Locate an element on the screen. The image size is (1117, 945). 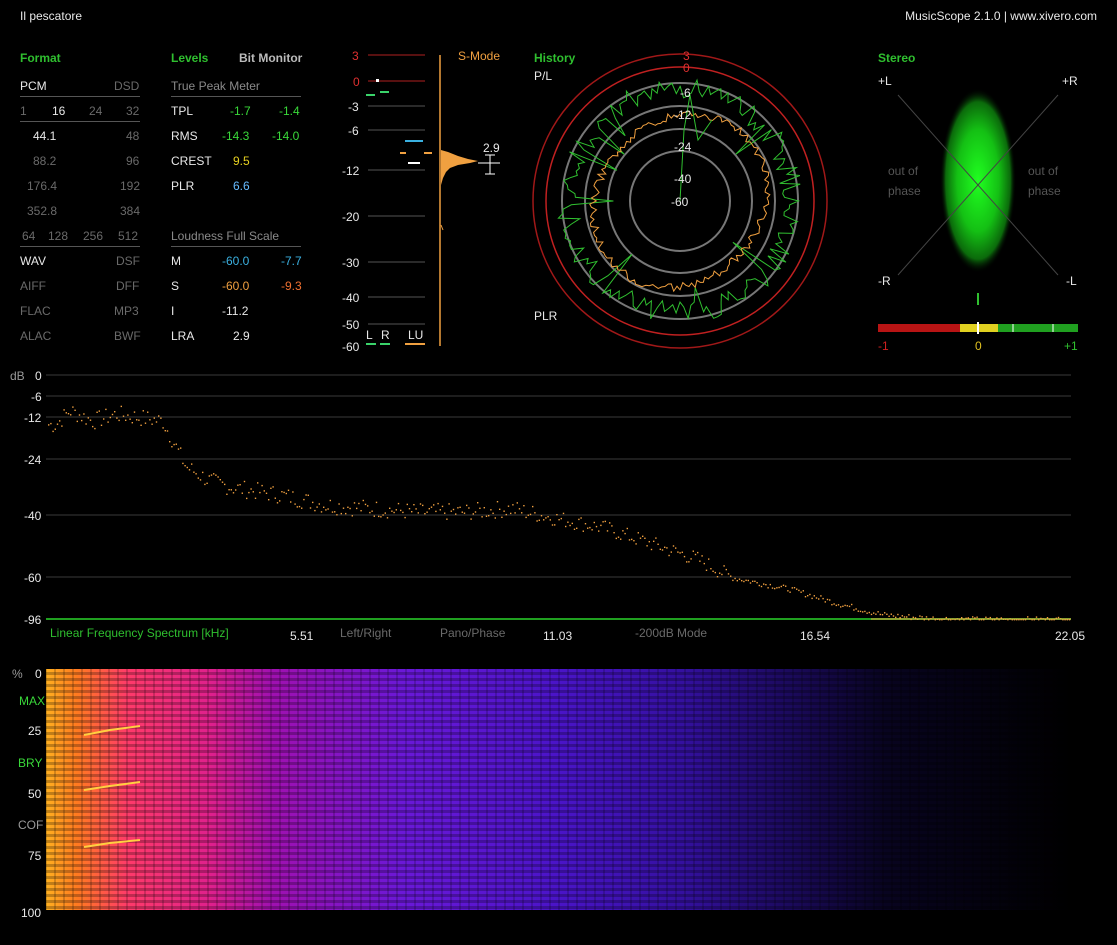
rate-384: 384 is located at coordinates (130, 211).